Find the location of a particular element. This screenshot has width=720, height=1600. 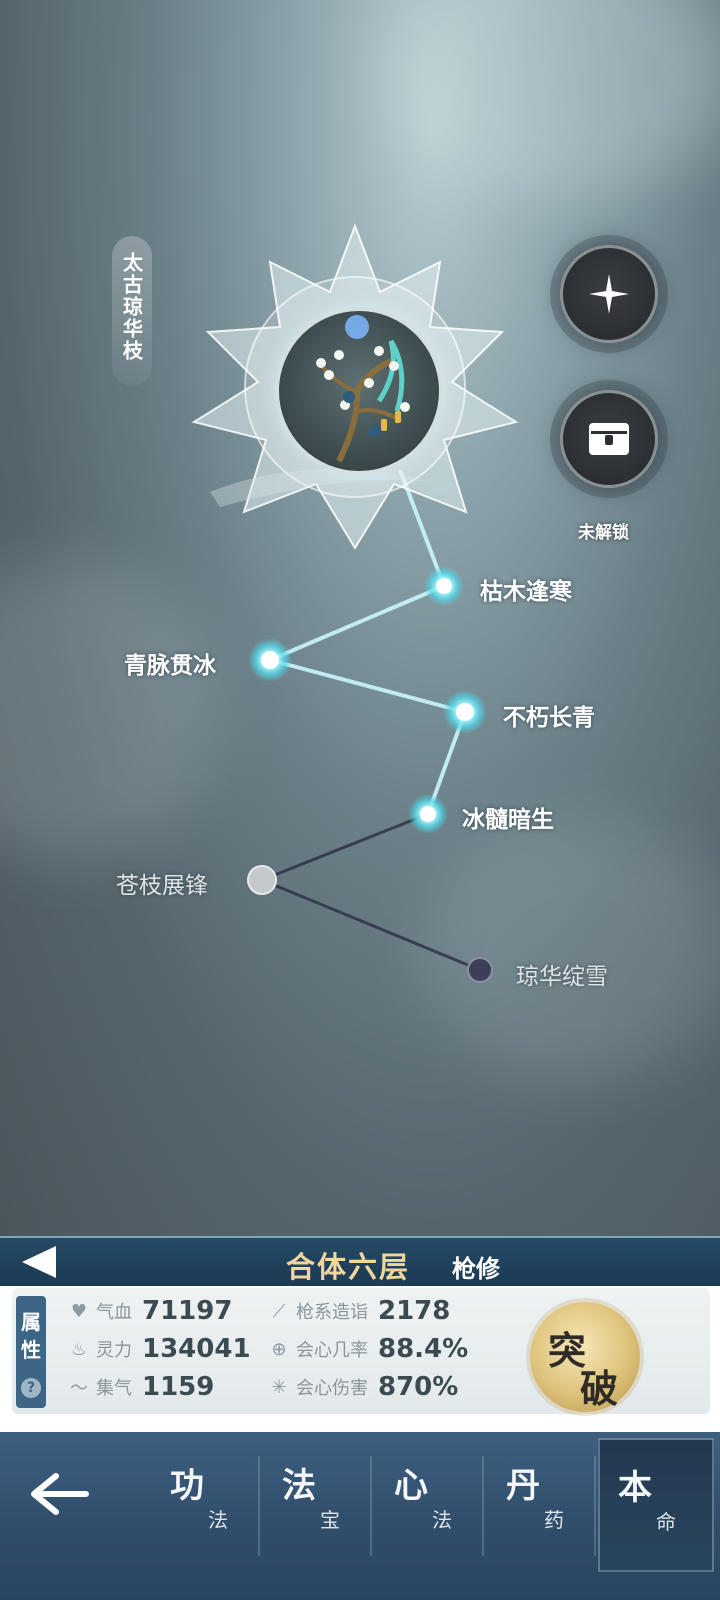

unlock-status-label: 未解锁 is located at coordinates (603, 533).